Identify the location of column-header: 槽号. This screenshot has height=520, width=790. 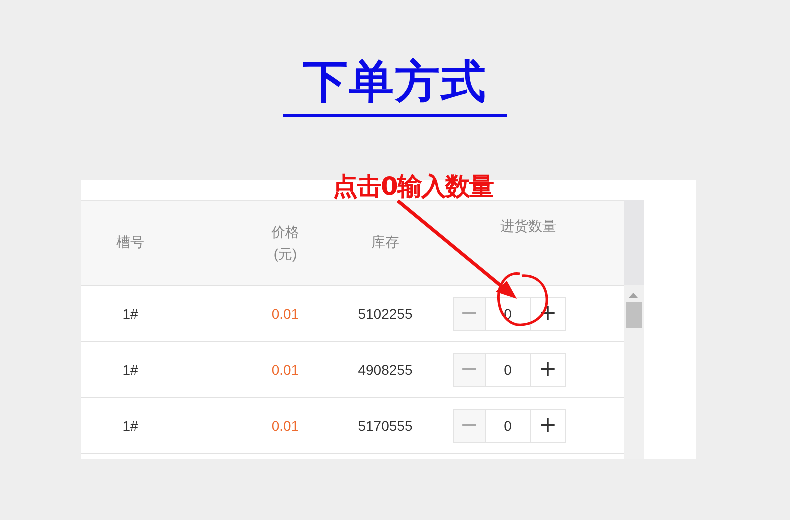
(131, 243).